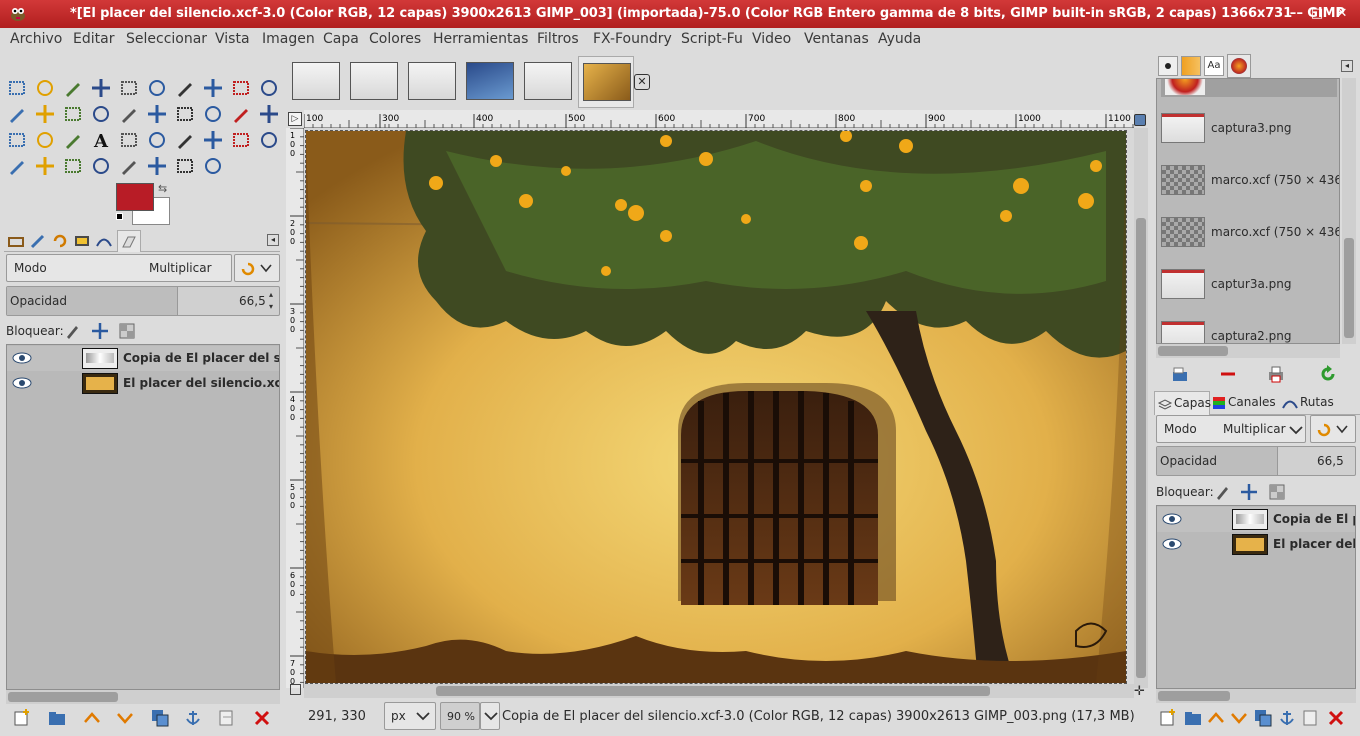 The width and height of the screenshot is (1360, 736). I want to click on text-icon: A, so click(101, 140).